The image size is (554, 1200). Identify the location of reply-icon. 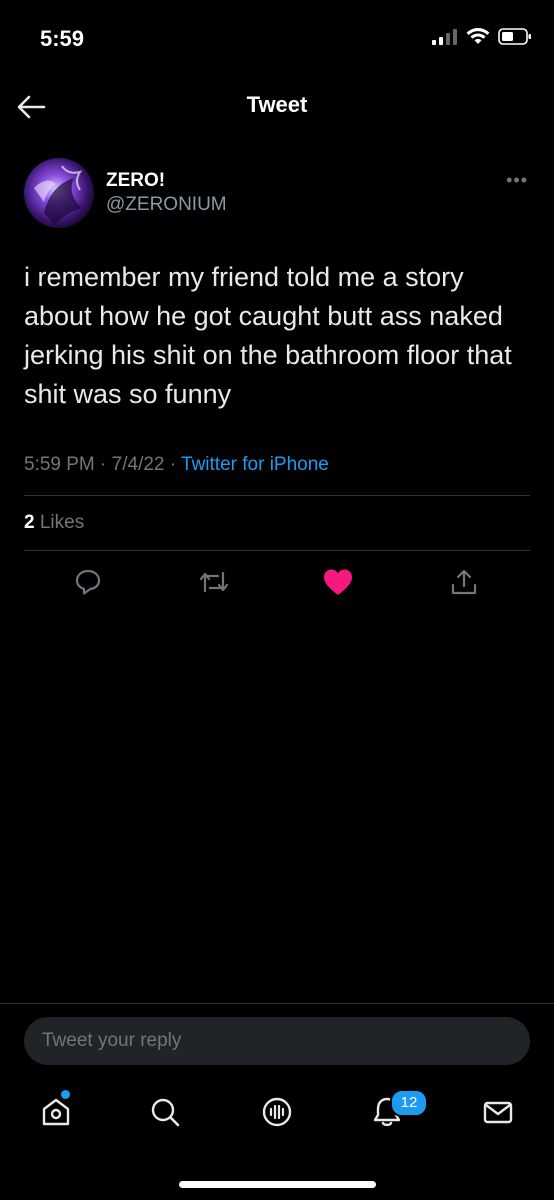
(88, 582).